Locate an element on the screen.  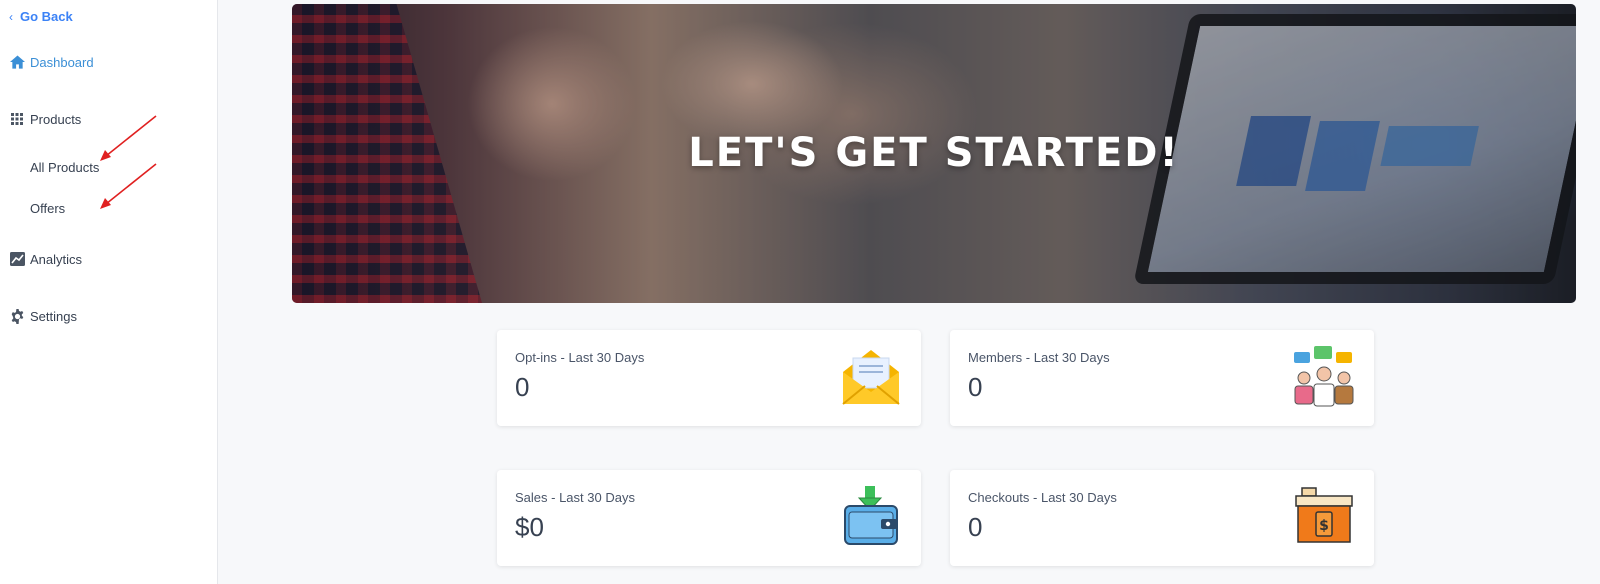
chart-icon is located at coordinates (17, 259).